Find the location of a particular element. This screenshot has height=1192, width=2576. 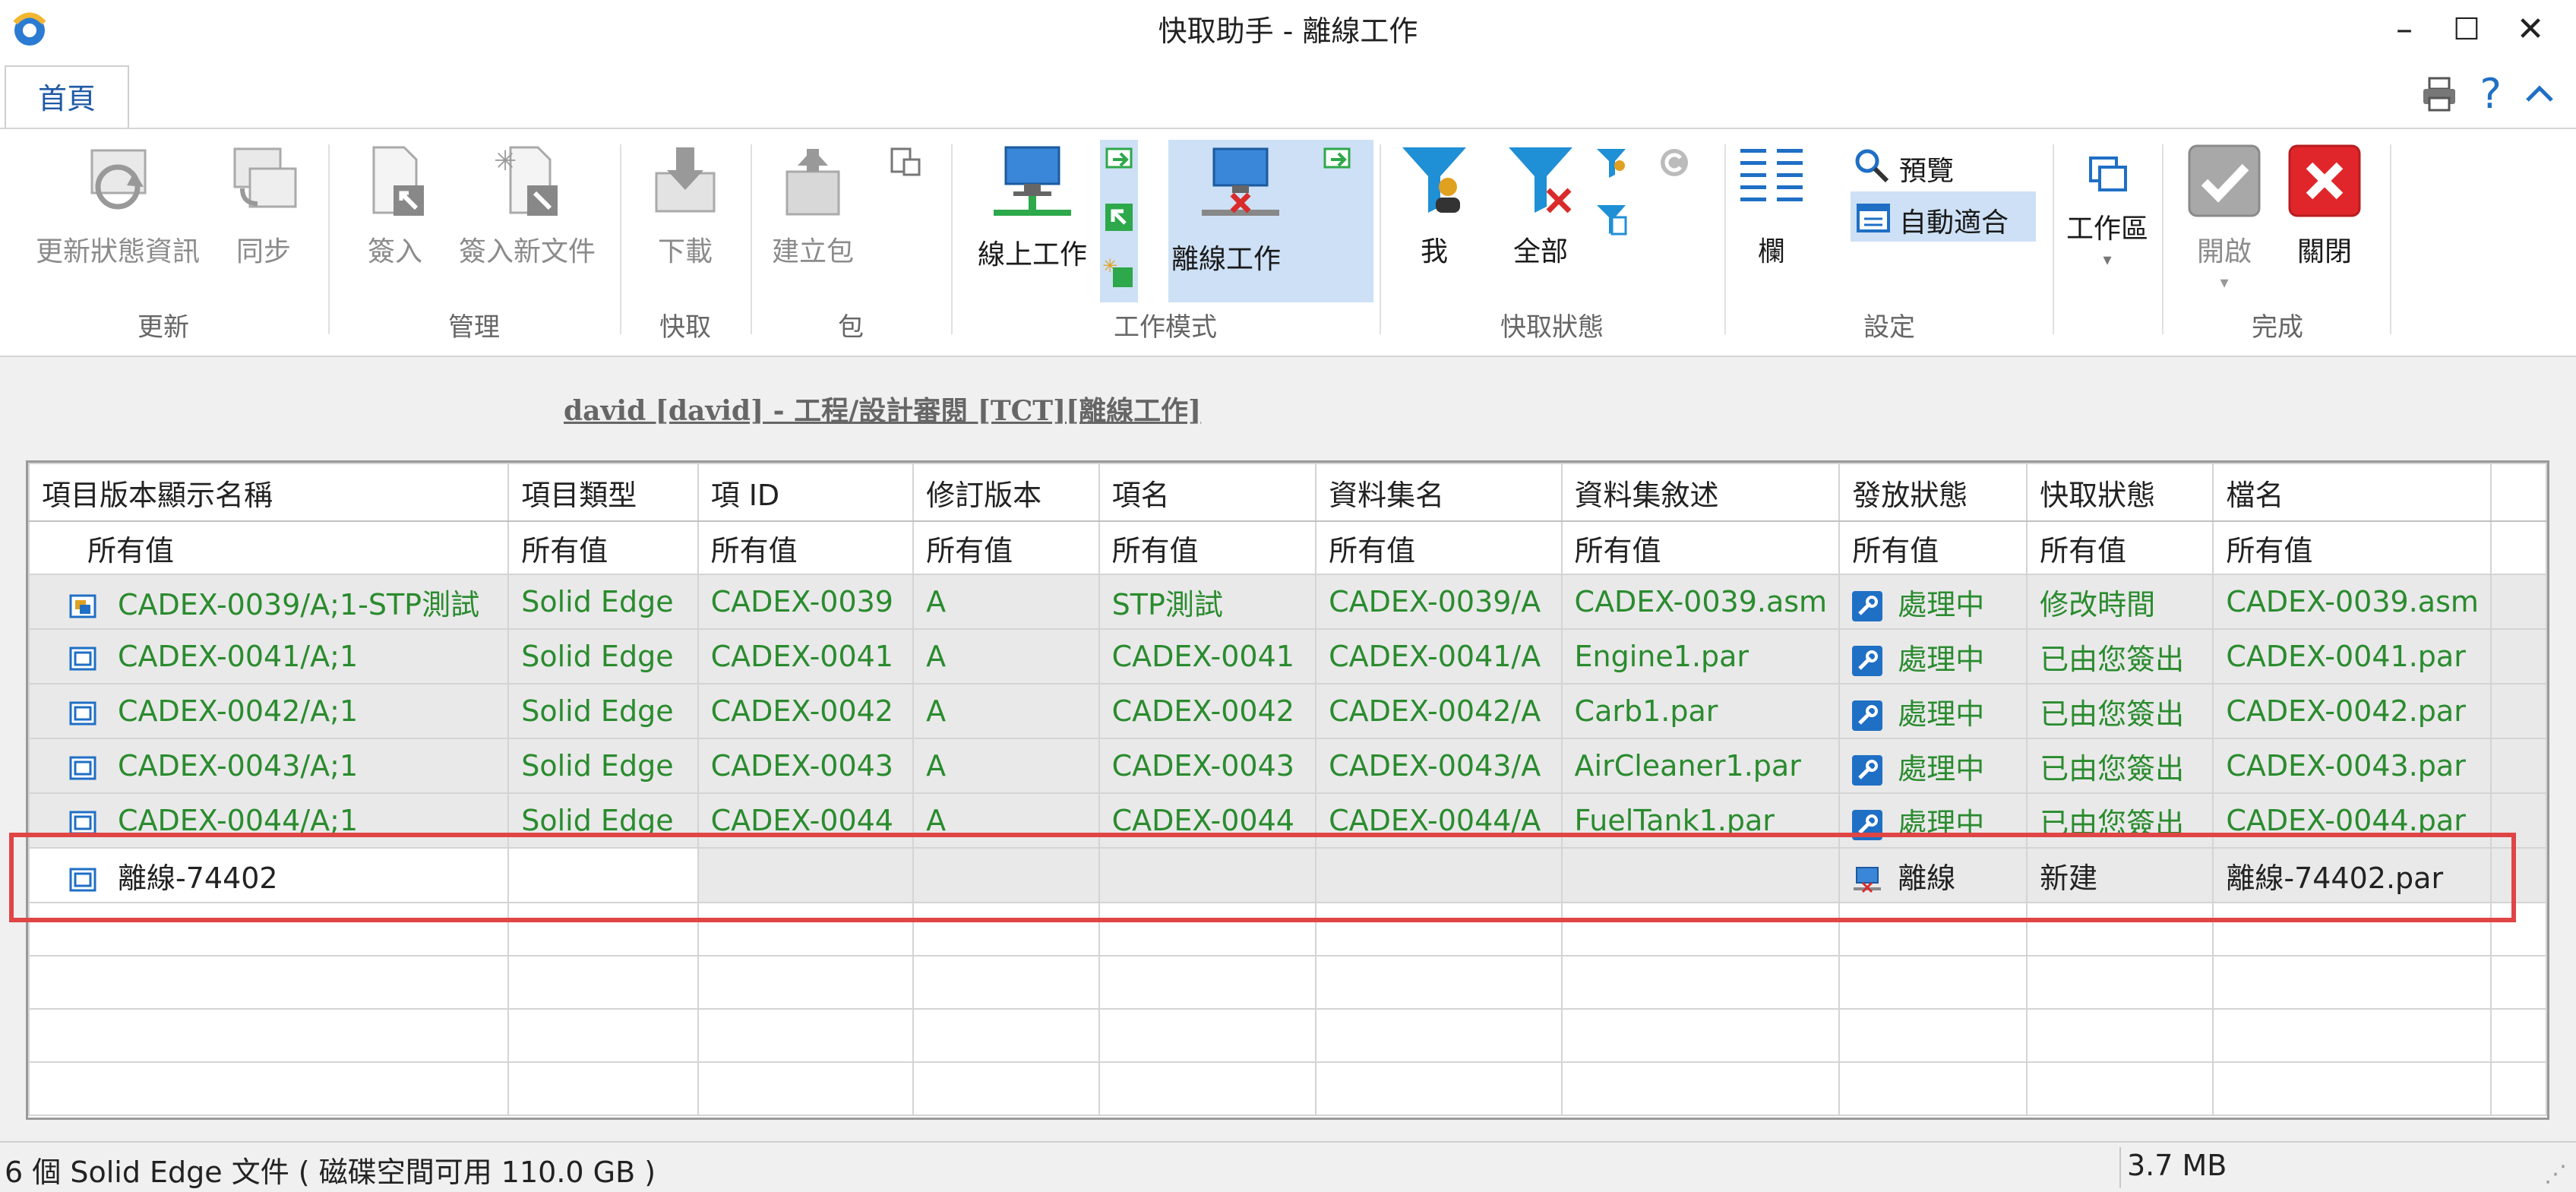

column-header: 資料集敘述 is located at coordinates (1700, 492).